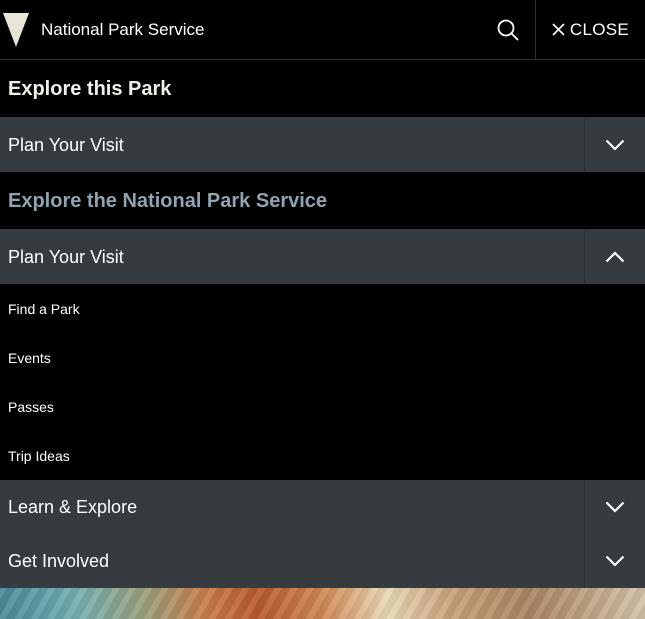  Describe the element at coordinates (322, 30) in the screenshot. I see `site-header: National Park Service CLOSE` at that location.